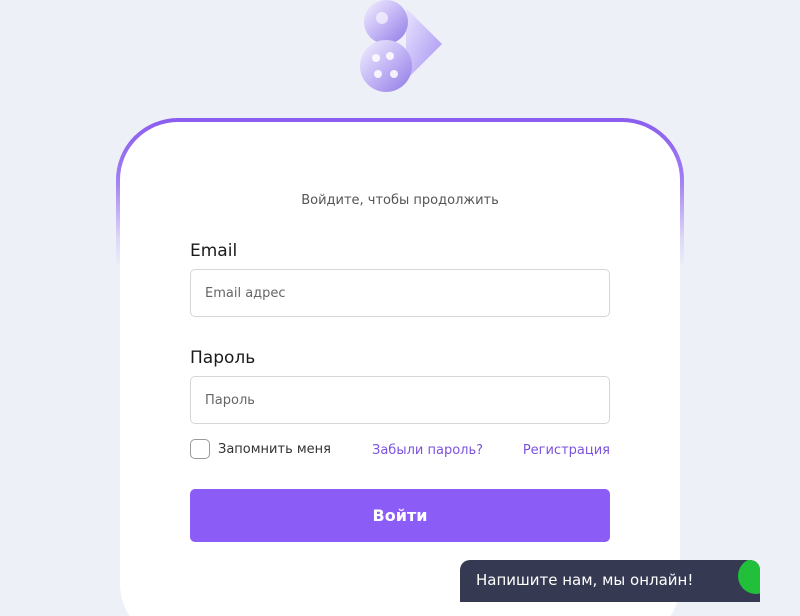 The height and width of the screenshot is (616, 800). What do you see at coordinates (275, 449) in the screenshot?
I see `remember-label: Запомнить меня` at bounding box center [275, 449].